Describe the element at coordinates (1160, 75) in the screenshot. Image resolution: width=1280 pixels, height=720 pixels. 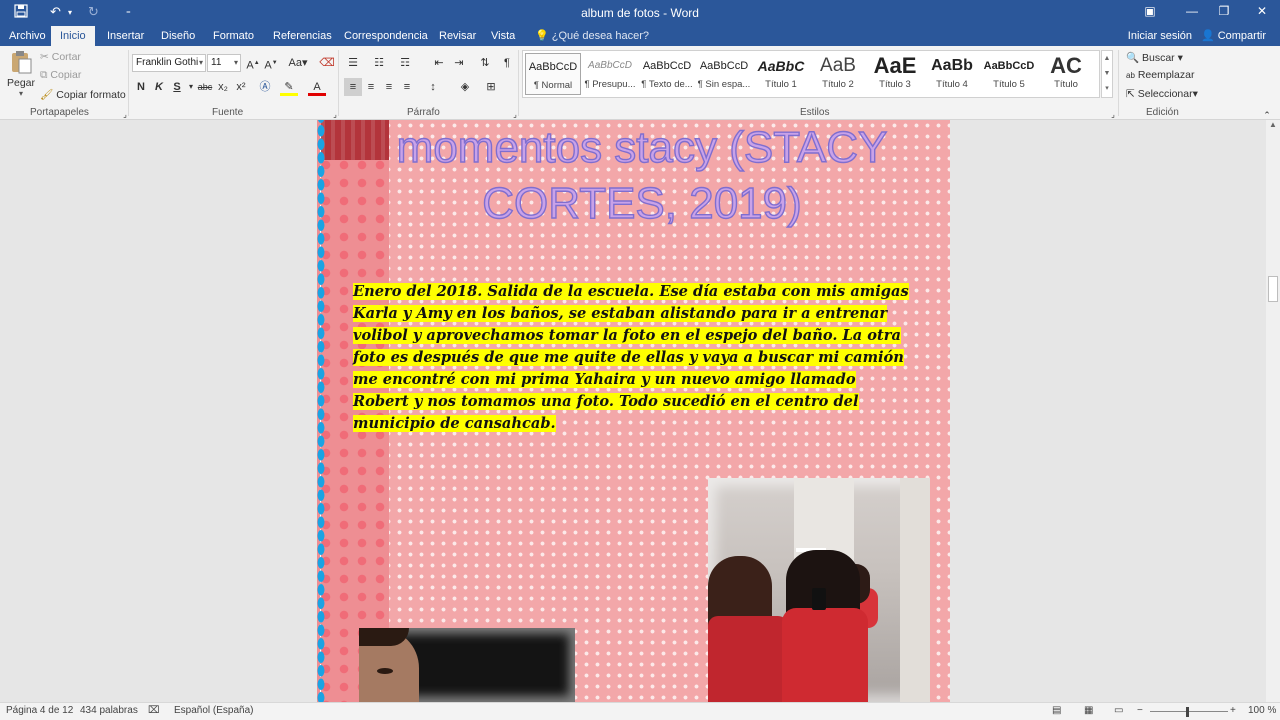
I see `replace-button: ab Reemplazar` at that location.